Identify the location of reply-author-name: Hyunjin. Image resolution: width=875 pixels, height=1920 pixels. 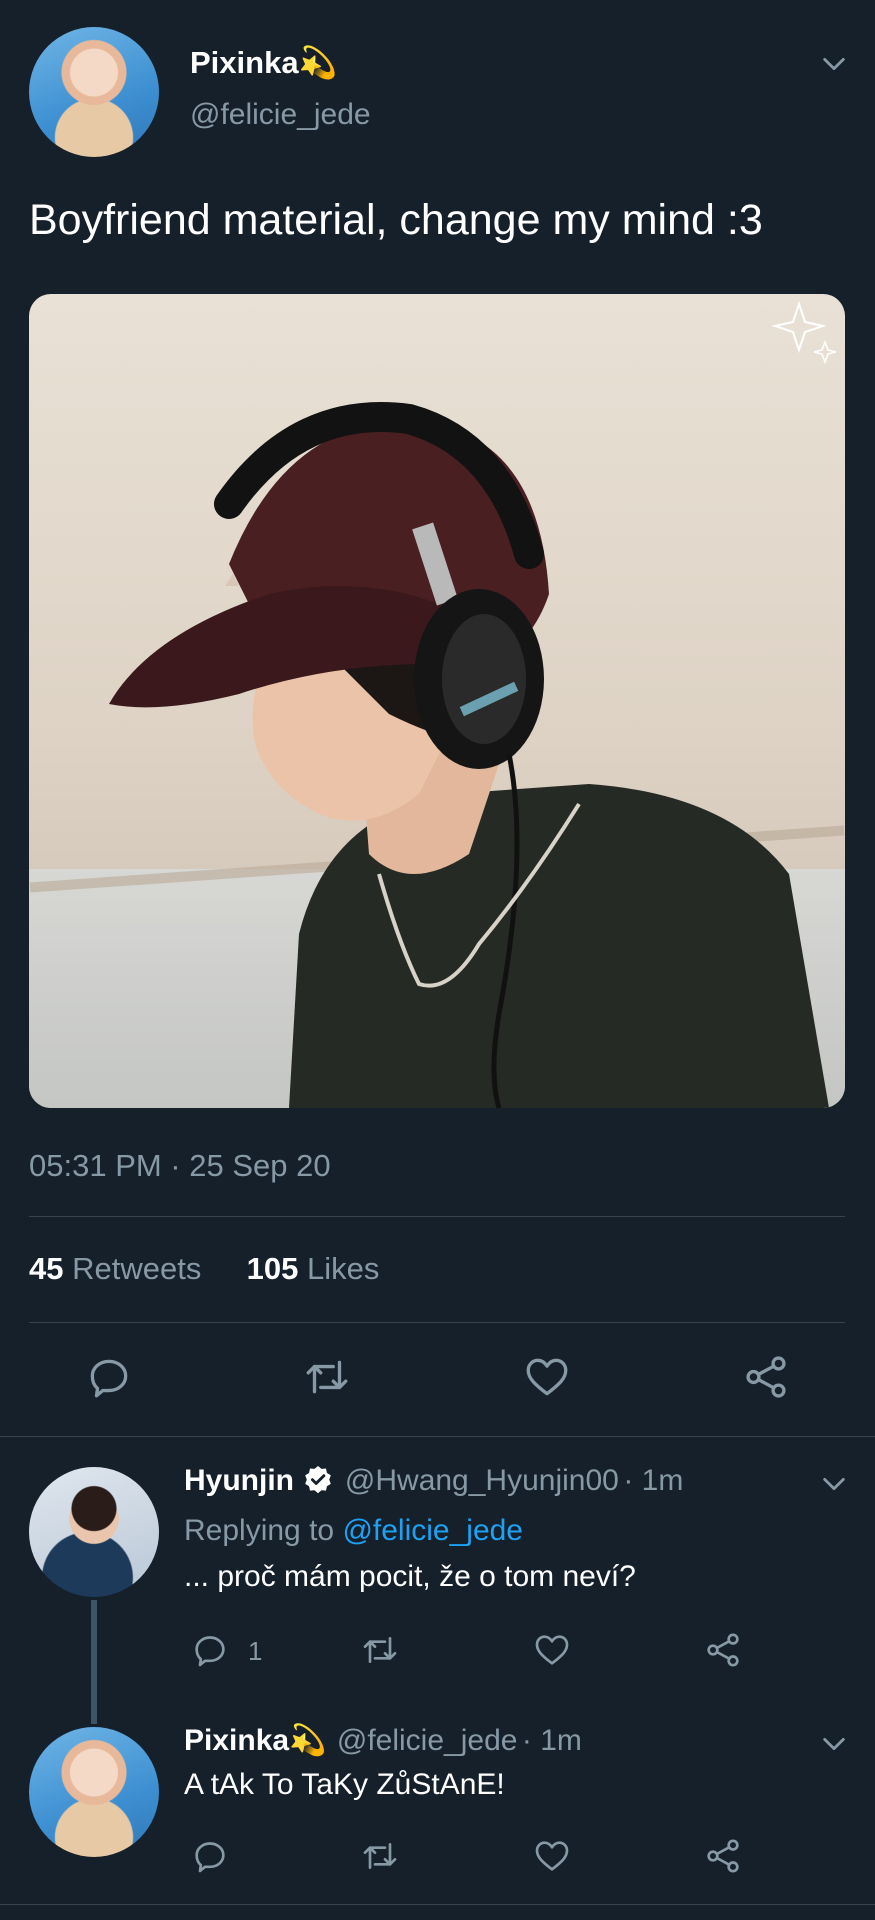
(239, 1480).